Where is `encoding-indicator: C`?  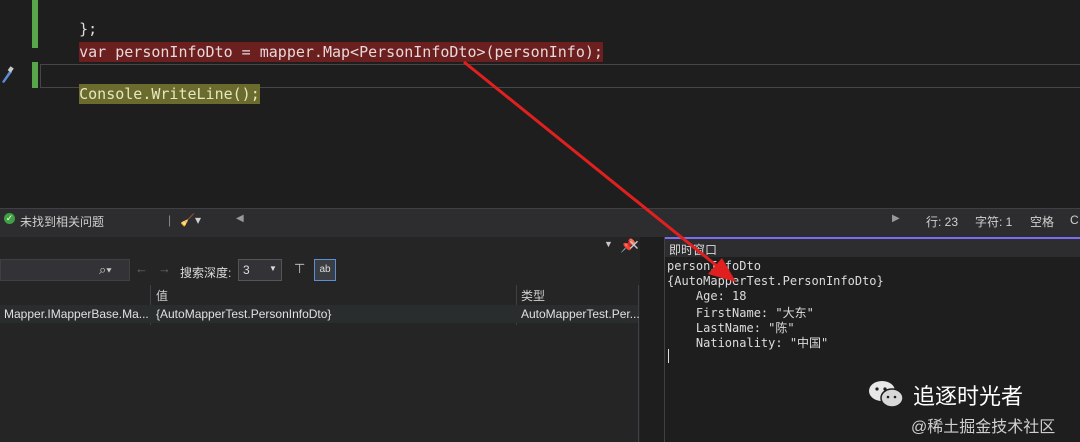 encoding-indicator: C is located at coordinates (1074, 220).